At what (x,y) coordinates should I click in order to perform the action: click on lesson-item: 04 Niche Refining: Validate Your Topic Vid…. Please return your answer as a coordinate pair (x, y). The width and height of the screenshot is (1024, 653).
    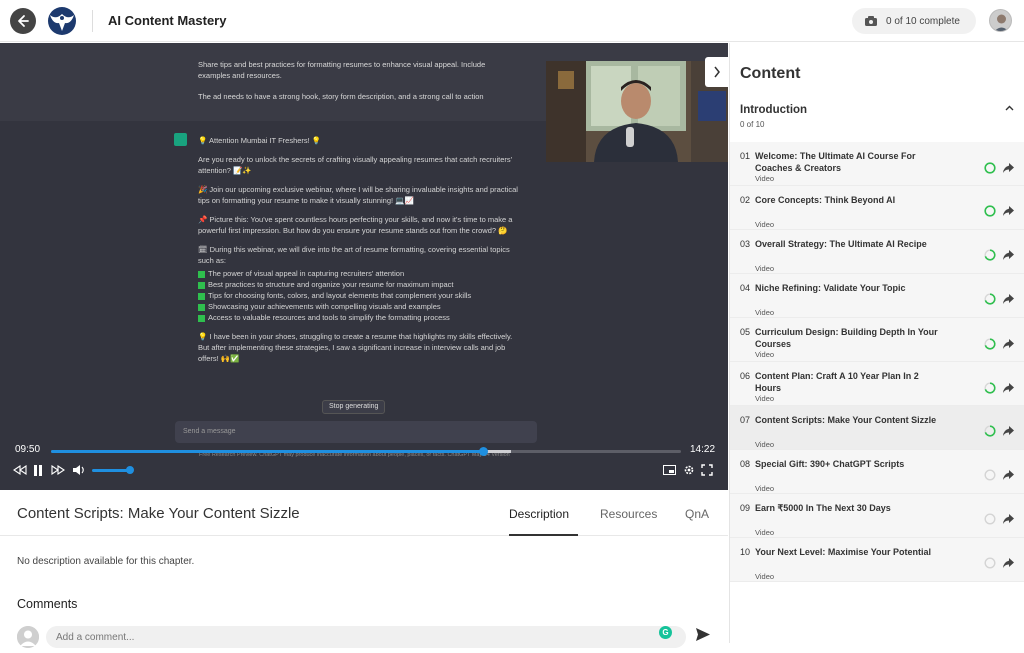
    Looking at the image, I should click on (877, 296).